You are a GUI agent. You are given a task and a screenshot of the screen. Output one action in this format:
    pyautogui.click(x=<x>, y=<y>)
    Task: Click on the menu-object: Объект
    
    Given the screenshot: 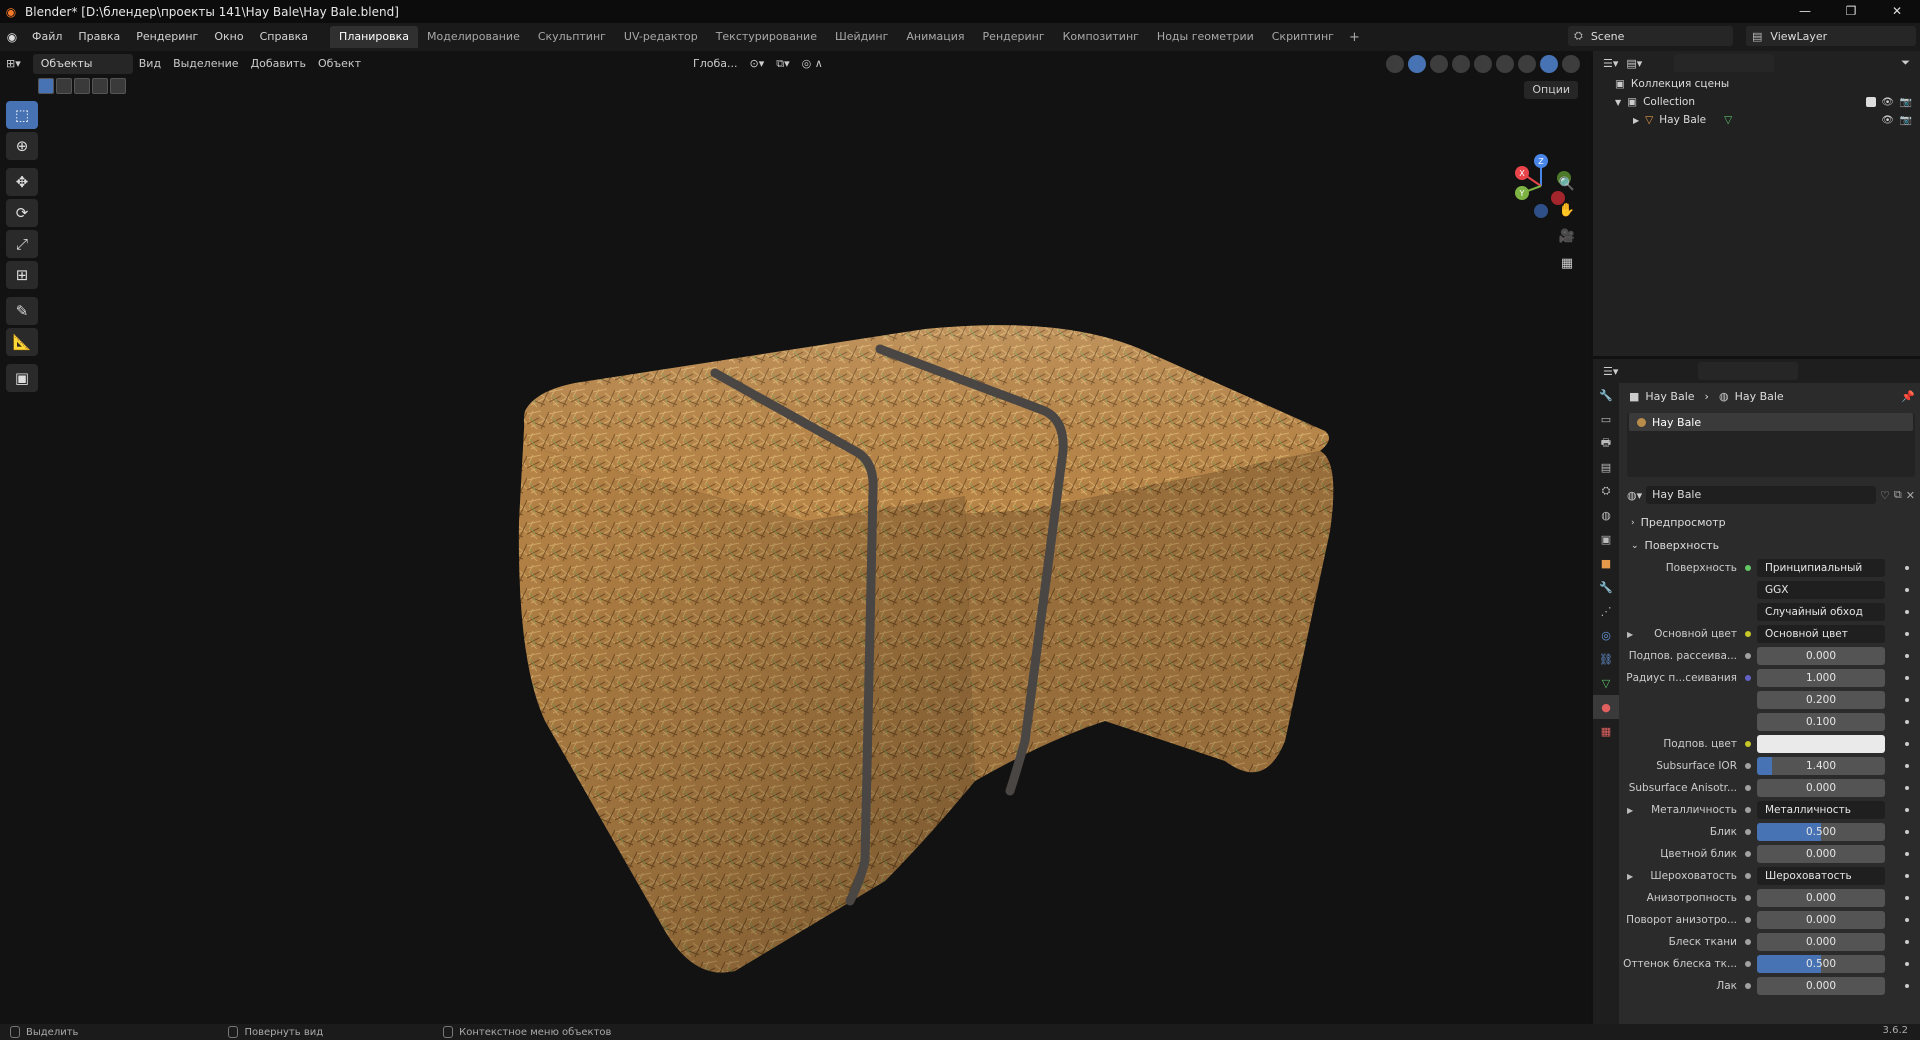 What is the action you would take?
    pyautogui.click(x=339, y=64)
    